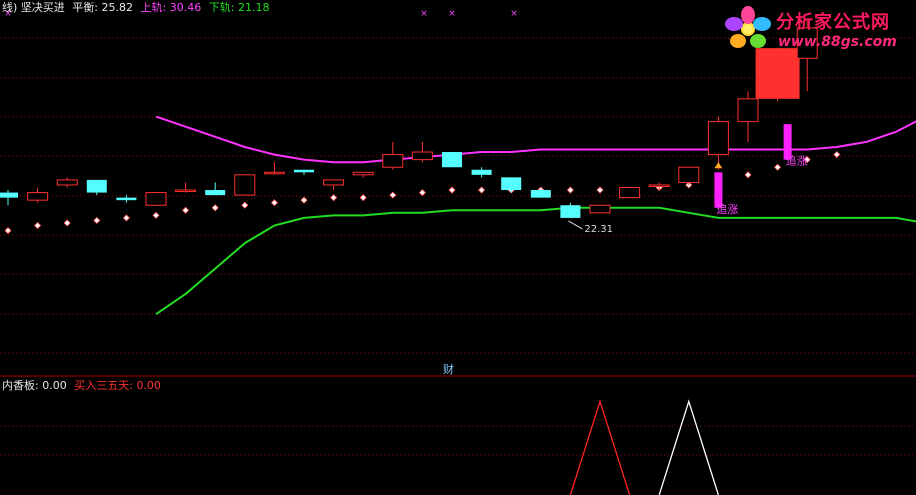 Image resolution: width=916 pixels, height=495 pixels. Describe the element at coordinates (117, 7) in the screenshot. I see `balance-value: 25.82` at that location.